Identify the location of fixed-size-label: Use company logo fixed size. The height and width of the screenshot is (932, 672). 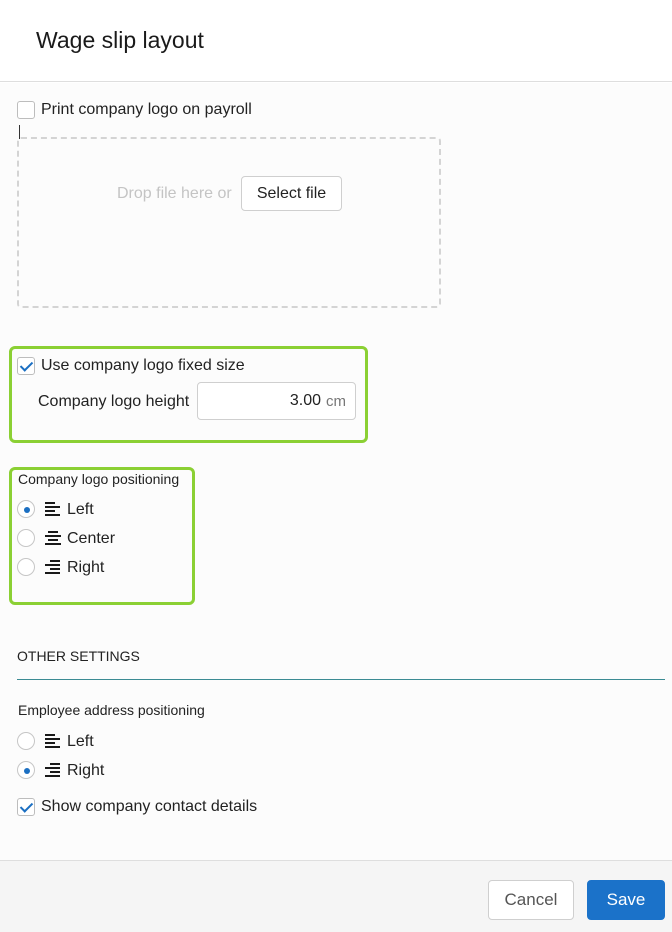
(143, 365).